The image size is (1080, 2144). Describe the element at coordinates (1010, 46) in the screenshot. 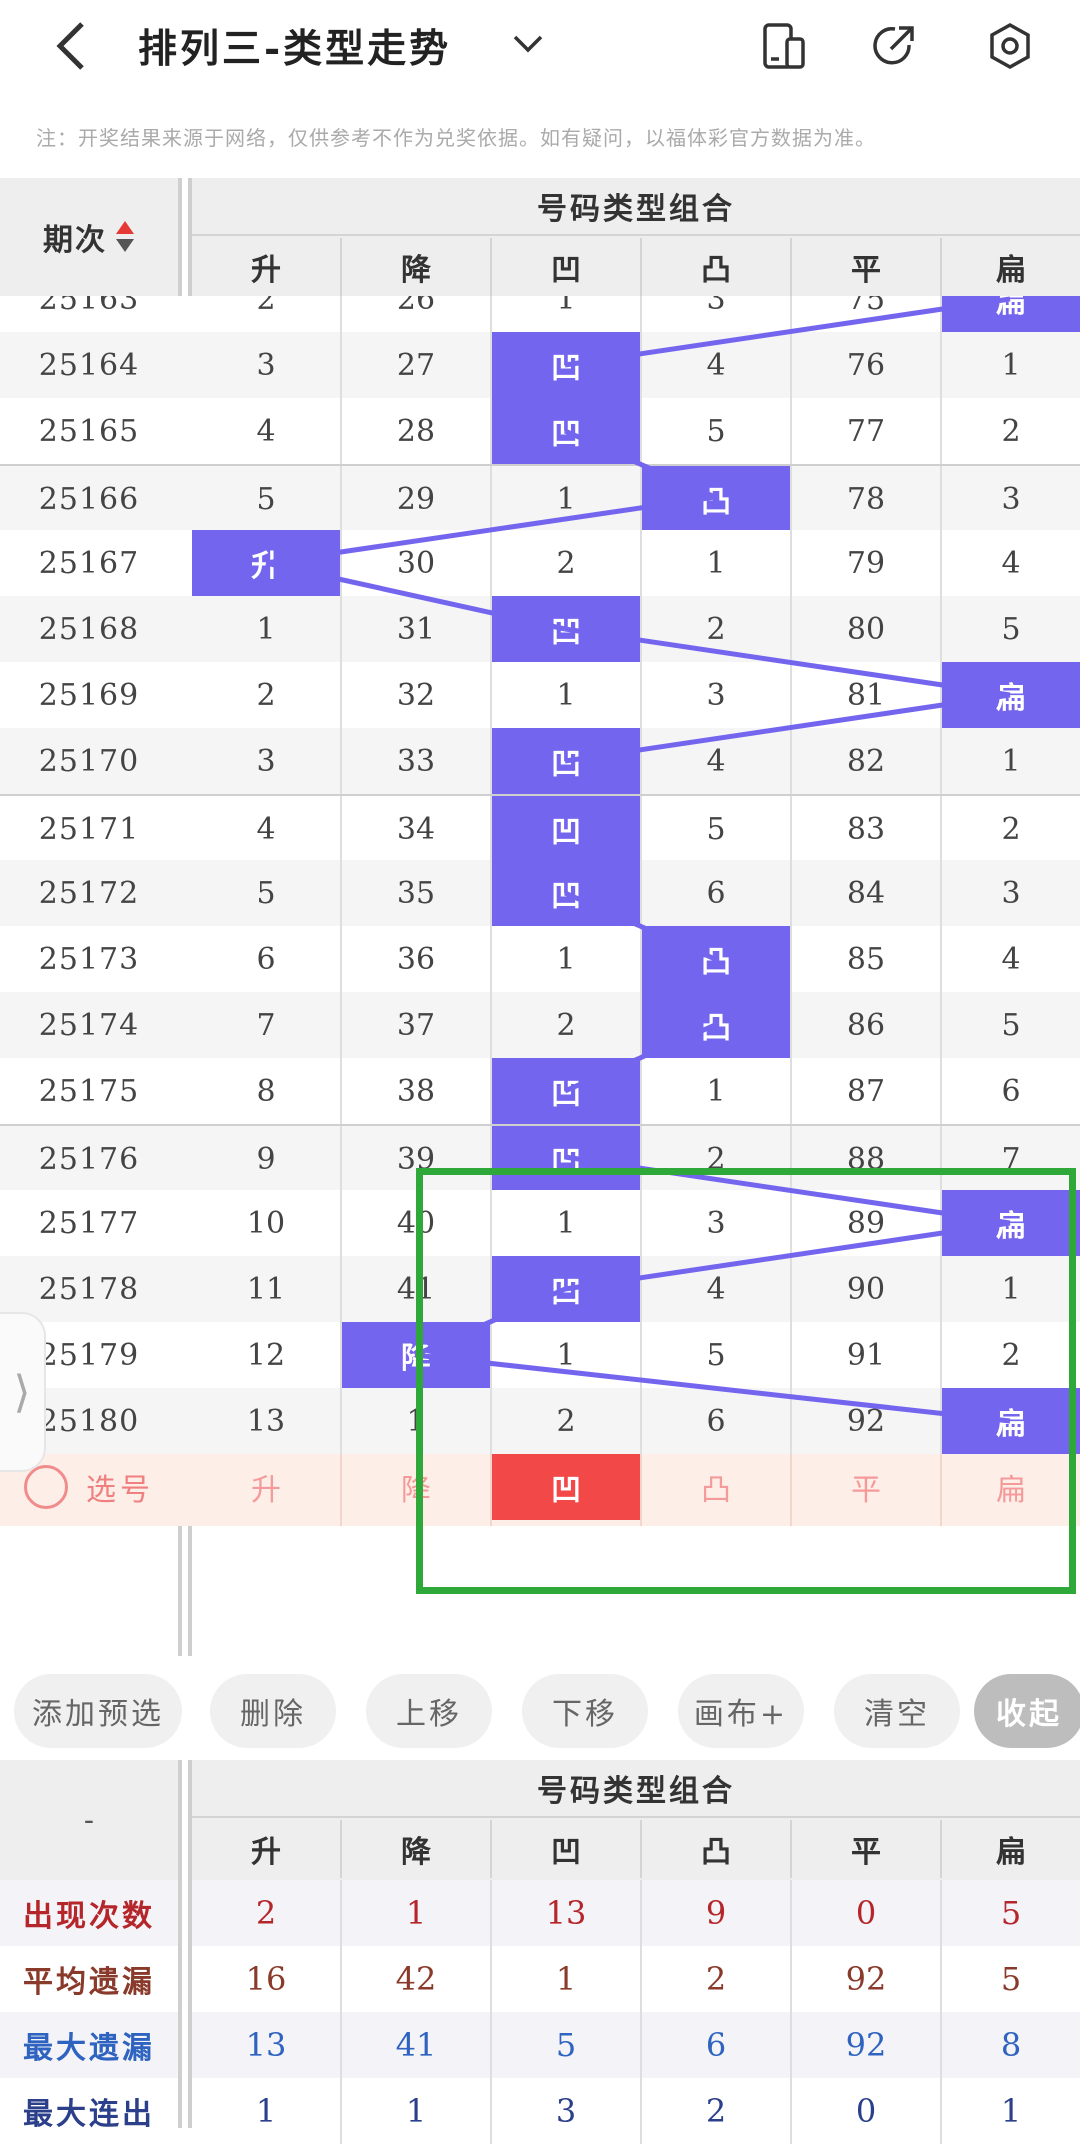

I see `settings-gear-icon` at that location.